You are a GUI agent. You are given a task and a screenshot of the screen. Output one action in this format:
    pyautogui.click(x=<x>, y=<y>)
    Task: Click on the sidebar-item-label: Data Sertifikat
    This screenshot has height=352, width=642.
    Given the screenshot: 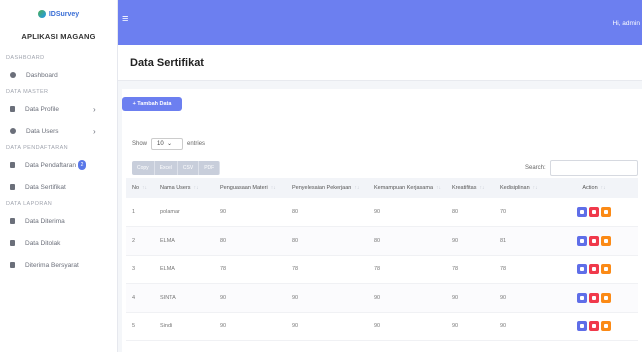 What is the action you would take?
    pyautogui.click(x=45, y=187)
    